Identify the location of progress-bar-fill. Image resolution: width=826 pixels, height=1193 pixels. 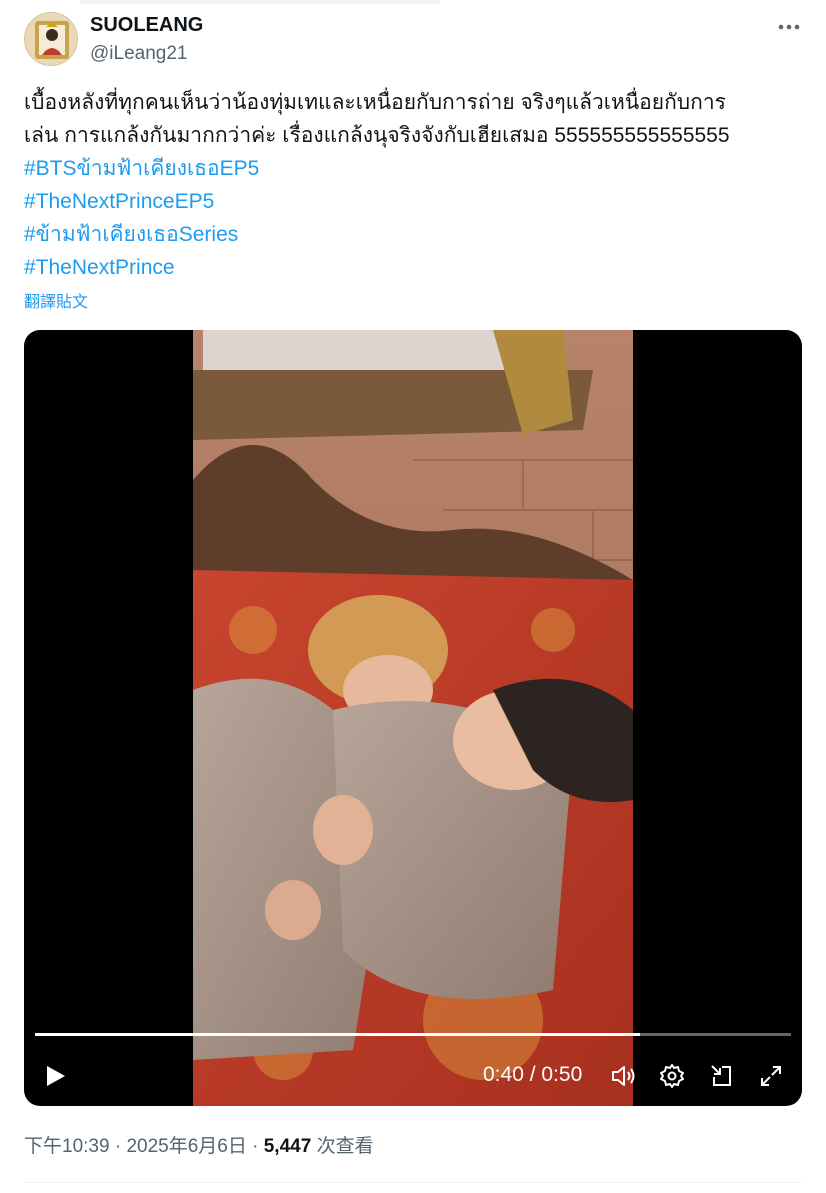
(337, 1034).